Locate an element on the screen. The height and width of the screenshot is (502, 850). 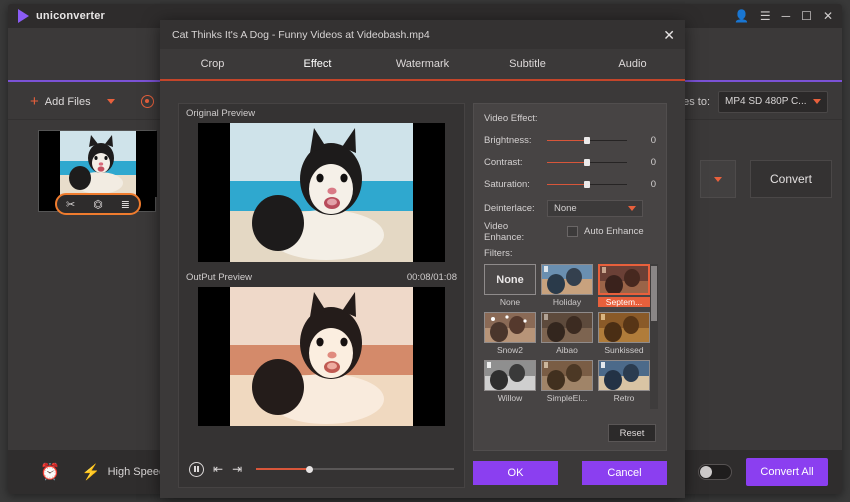
scheduler-icon: ⏰ is located at coordinates (50, 472).